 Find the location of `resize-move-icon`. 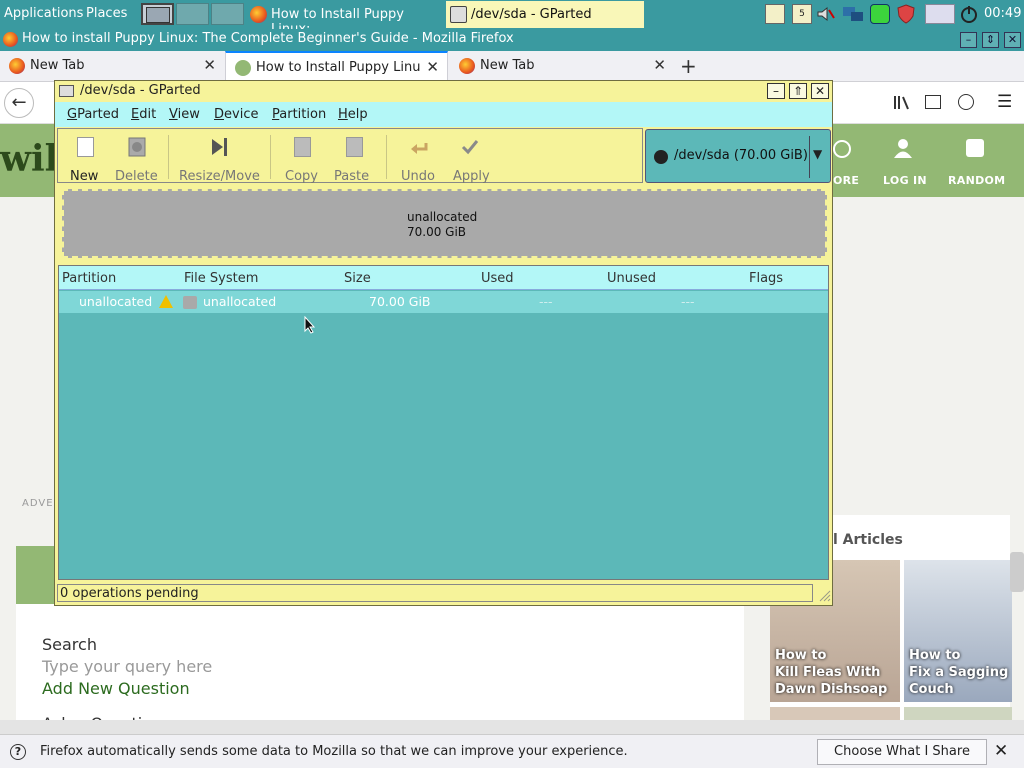

resize-move-icon is located at coordinates (219, 147).